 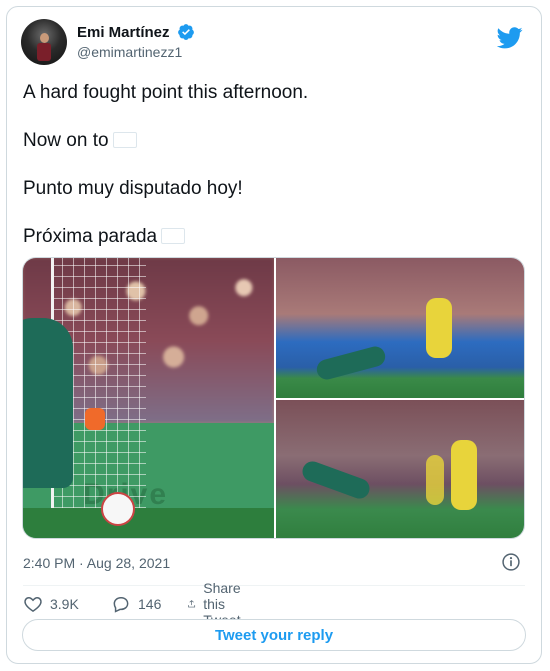 What do you see at coordinates (133, 188) in the screenshot?
I see `tweet-line-3: Punto muy disputado hoy!` at bounding box center [133, 188].